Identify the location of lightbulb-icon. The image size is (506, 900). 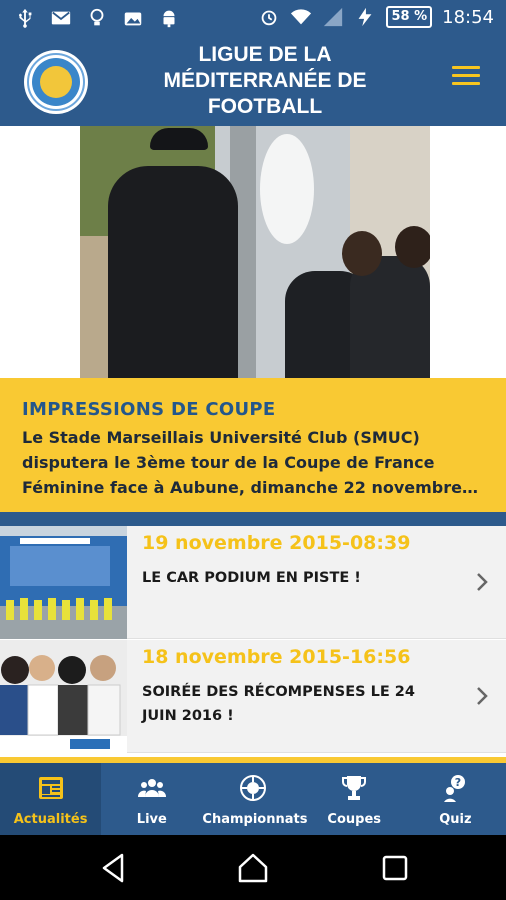
(97, 17).